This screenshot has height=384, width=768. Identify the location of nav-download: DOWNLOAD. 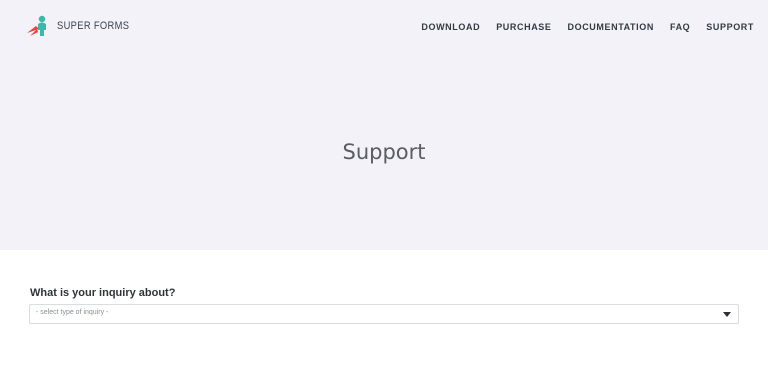
(450, 27).